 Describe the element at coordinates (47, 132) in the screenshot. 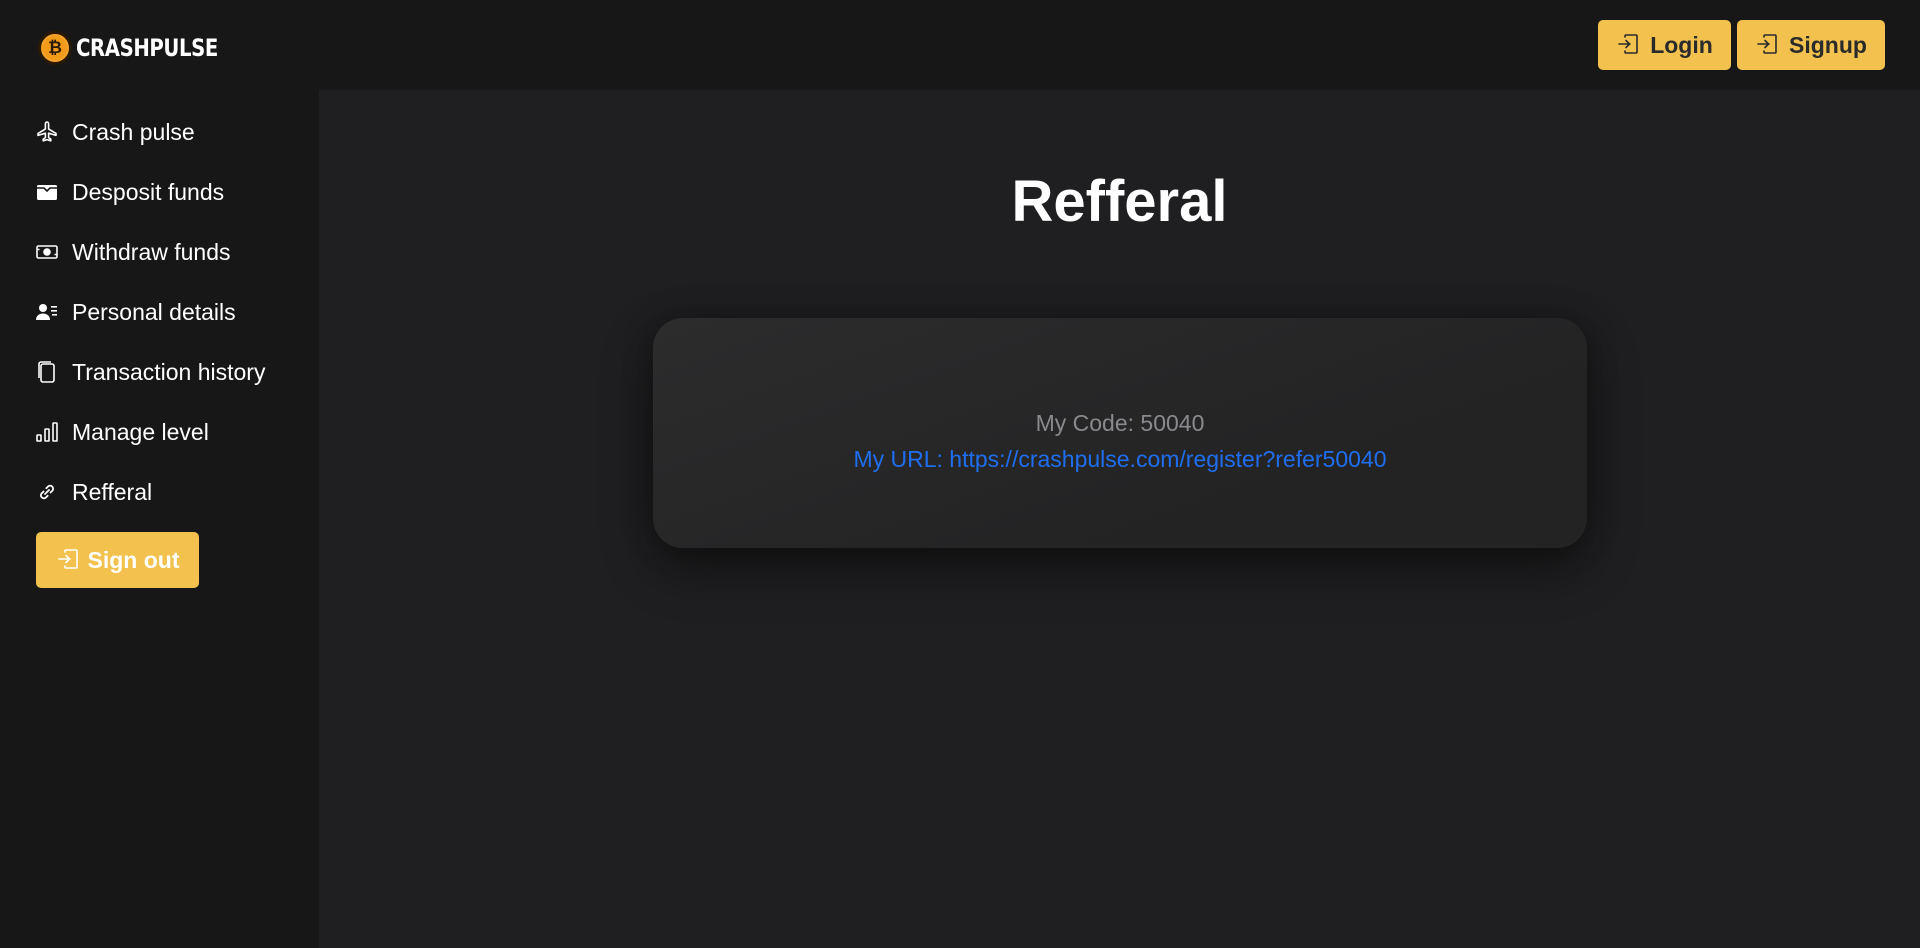

I see `airplane-icon` at that location.